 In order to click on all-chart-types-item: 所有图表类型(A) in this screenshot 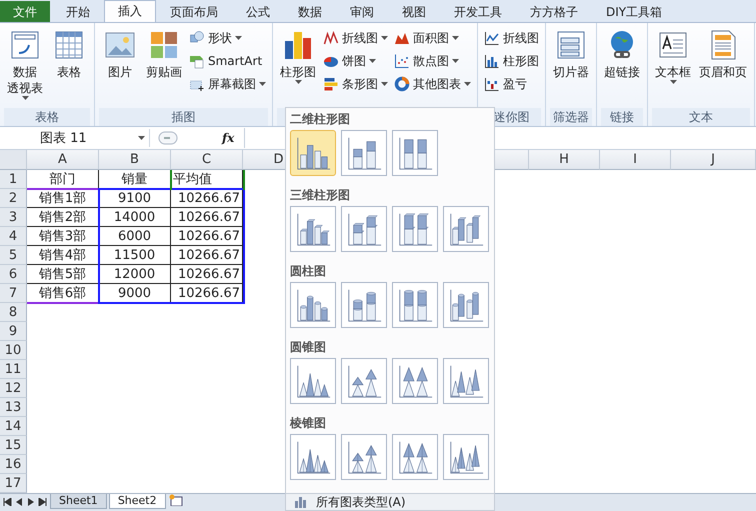, I will do `click(390, 501)`.